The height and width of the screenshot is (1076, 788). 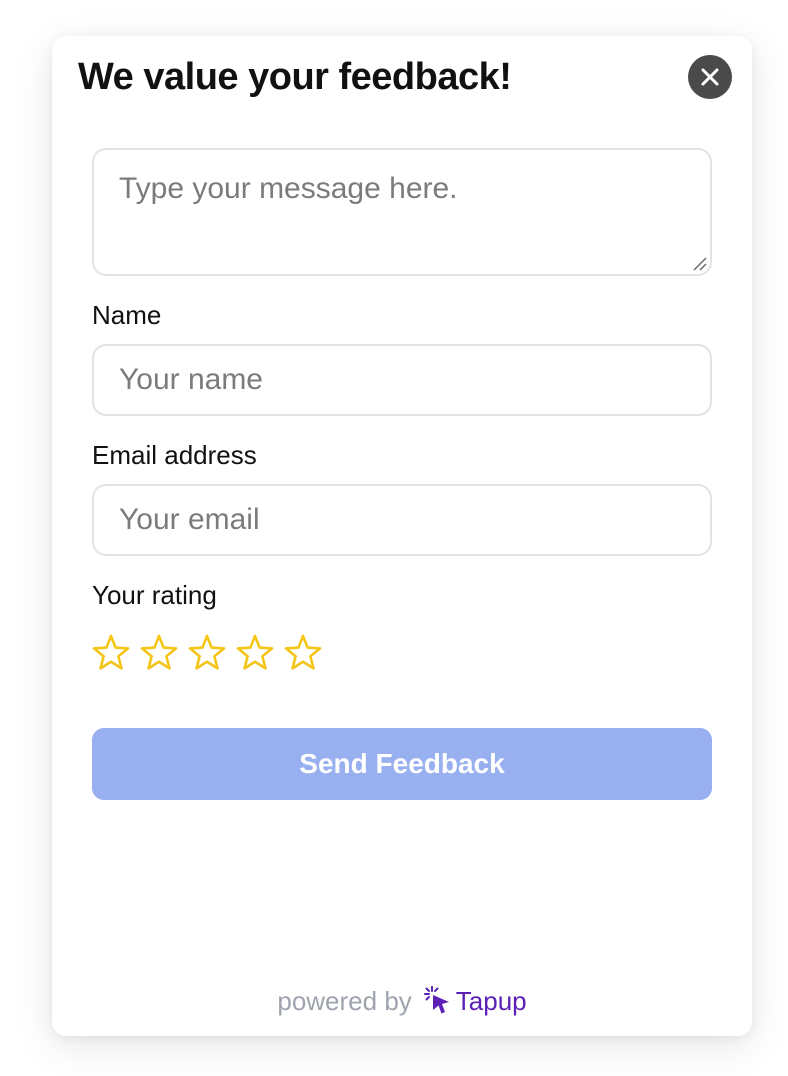 I want to click on modal-title: We value your feedback!, so click(x=295, y=77).